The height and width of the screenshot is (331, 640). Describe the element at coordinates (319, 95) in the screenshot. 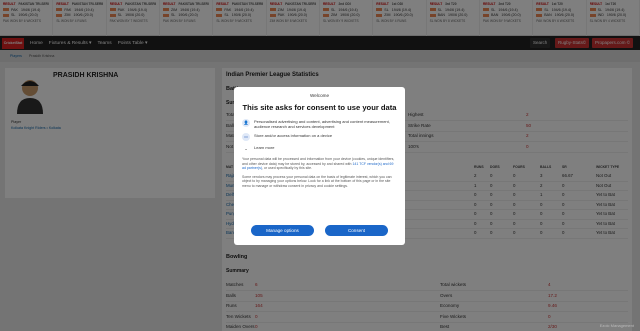

I see `consent-welcome: Welcome` at that location.